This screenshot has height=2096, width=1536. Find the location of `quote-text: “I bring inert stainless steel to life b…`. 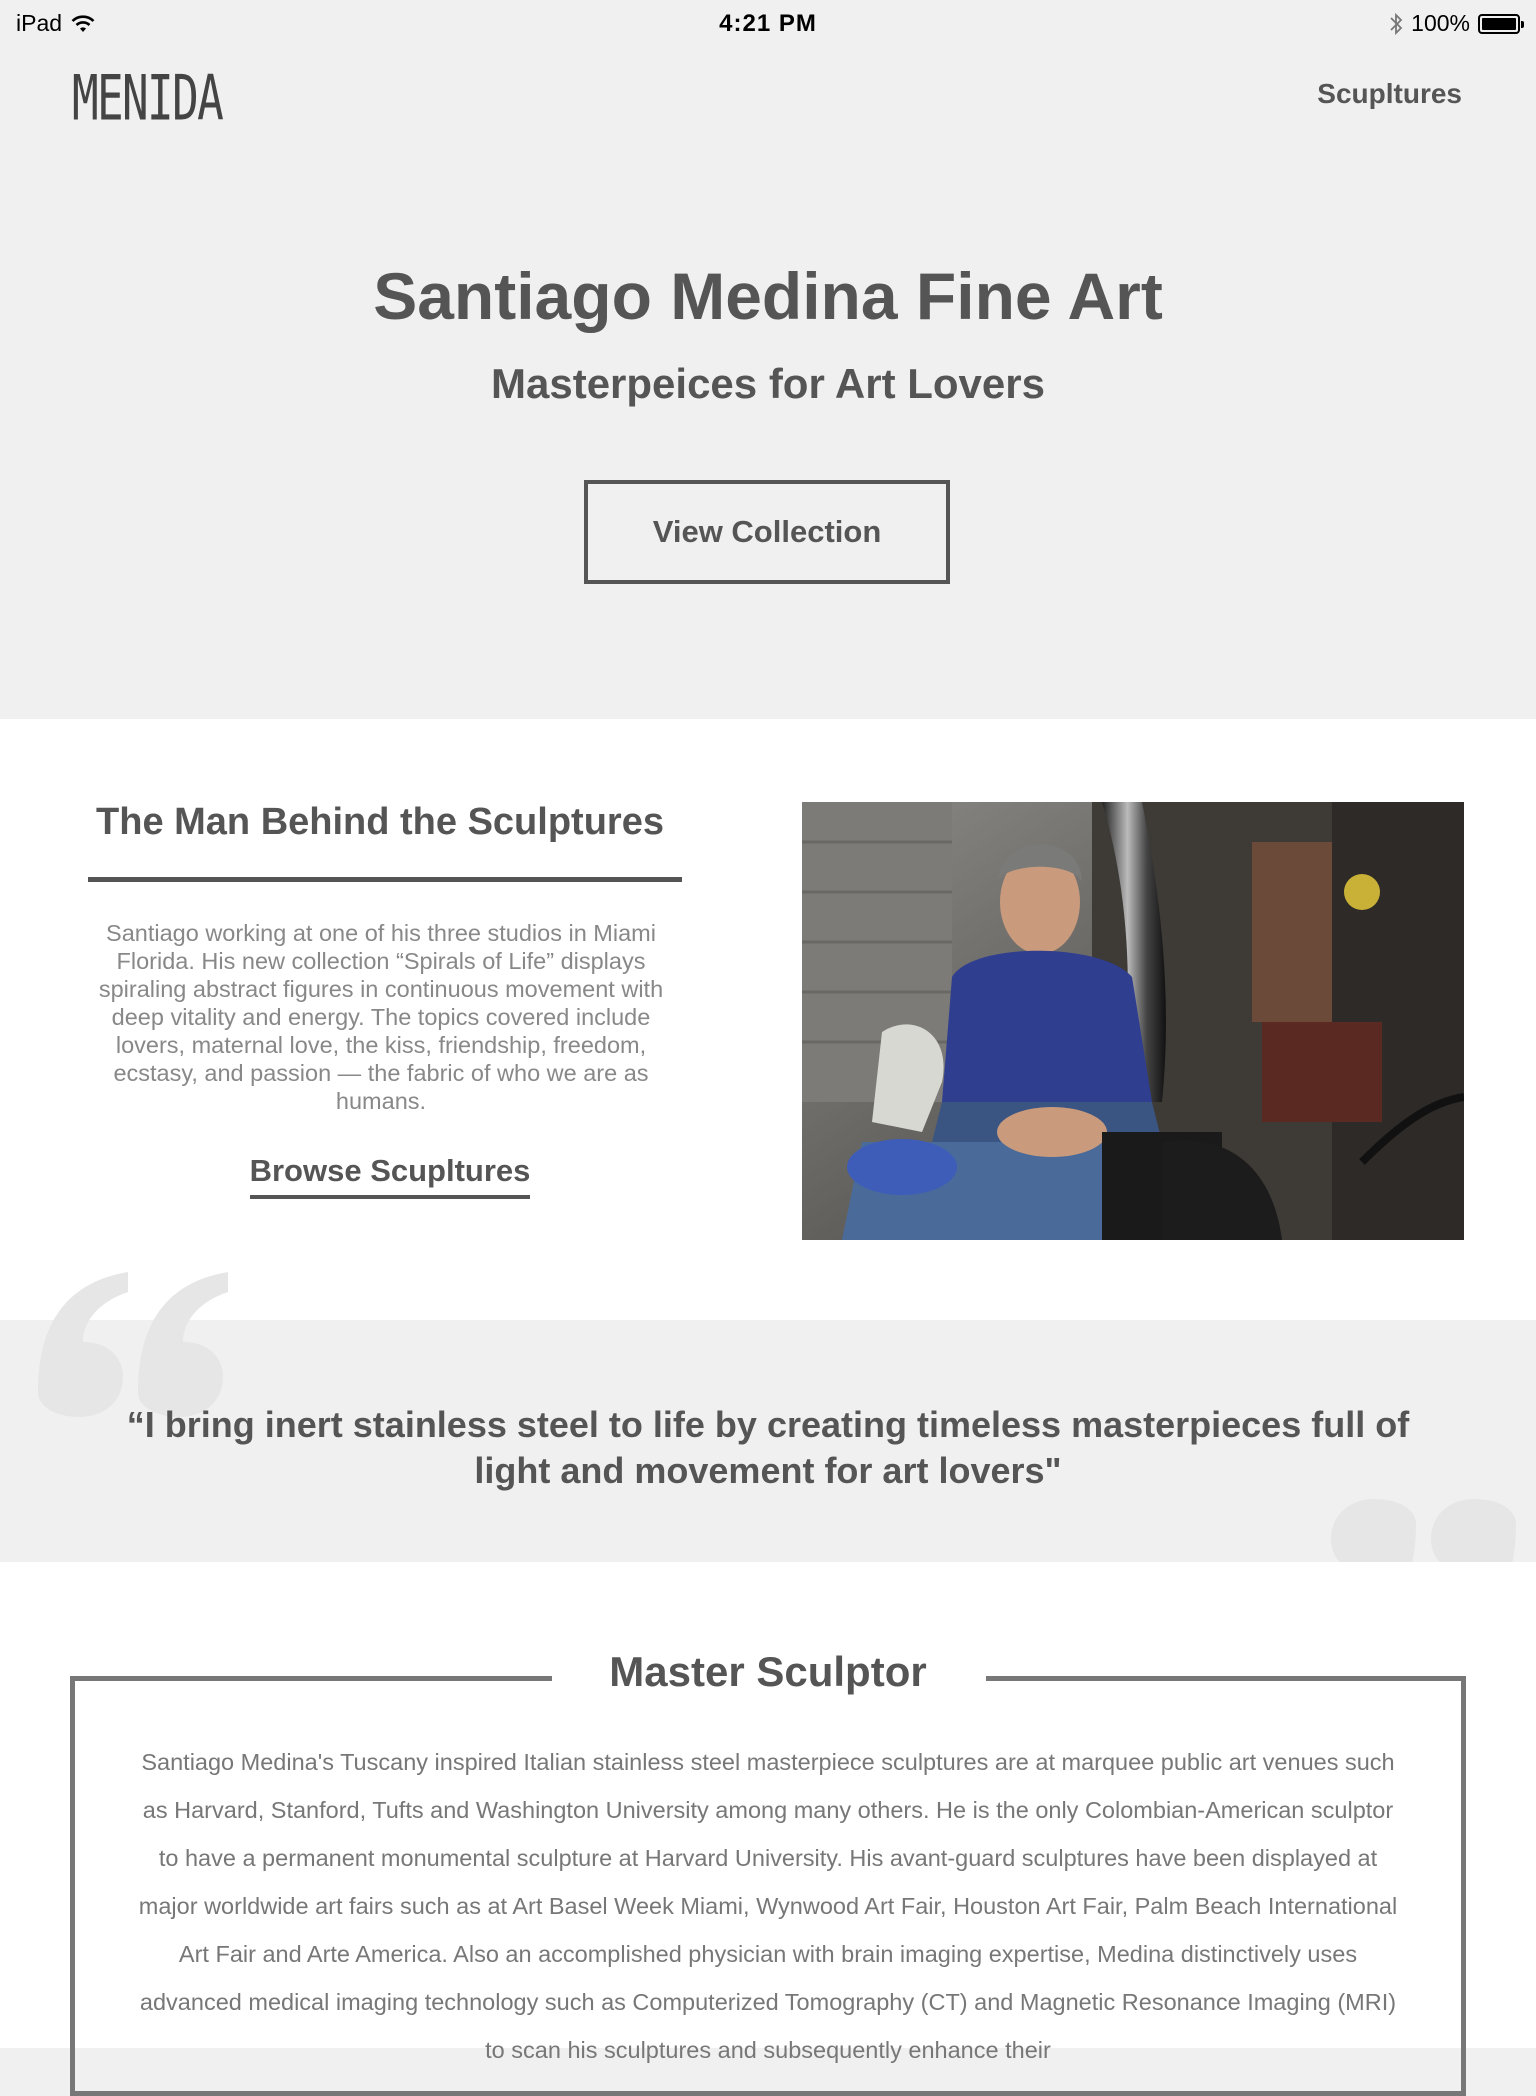

quote-text: “I bring inert stainless steel to life b… is located at coordinates (768, 1447).